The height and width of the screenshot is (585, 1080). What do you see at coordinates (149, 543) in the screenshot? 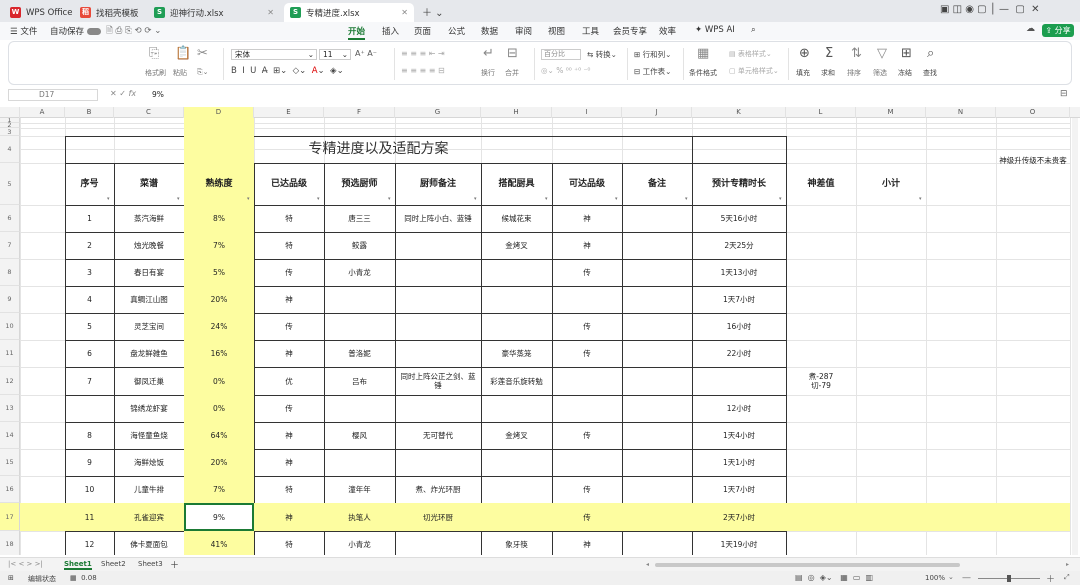
I see `table-cell: 佛卡夏面包` at bounding box center [149, 543].